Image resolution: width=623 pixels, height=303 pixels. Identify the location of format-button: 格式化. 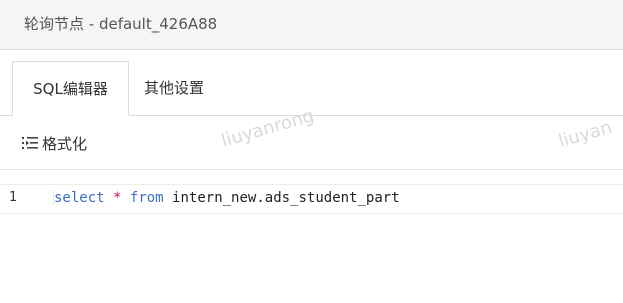
(54, 143).